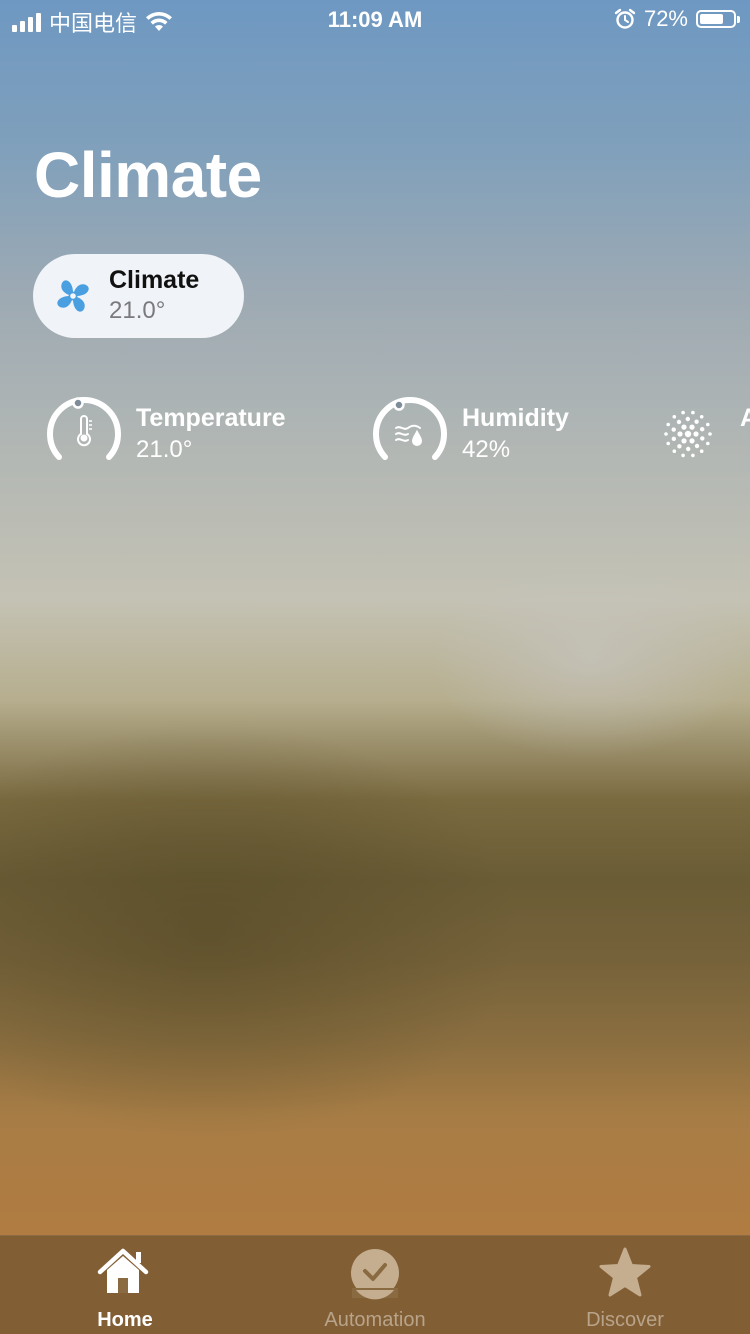  What do you see at coordinates (486, 449) in the screenshot?
I see `humidity-value: 42%` at bounding box center [486, 449].